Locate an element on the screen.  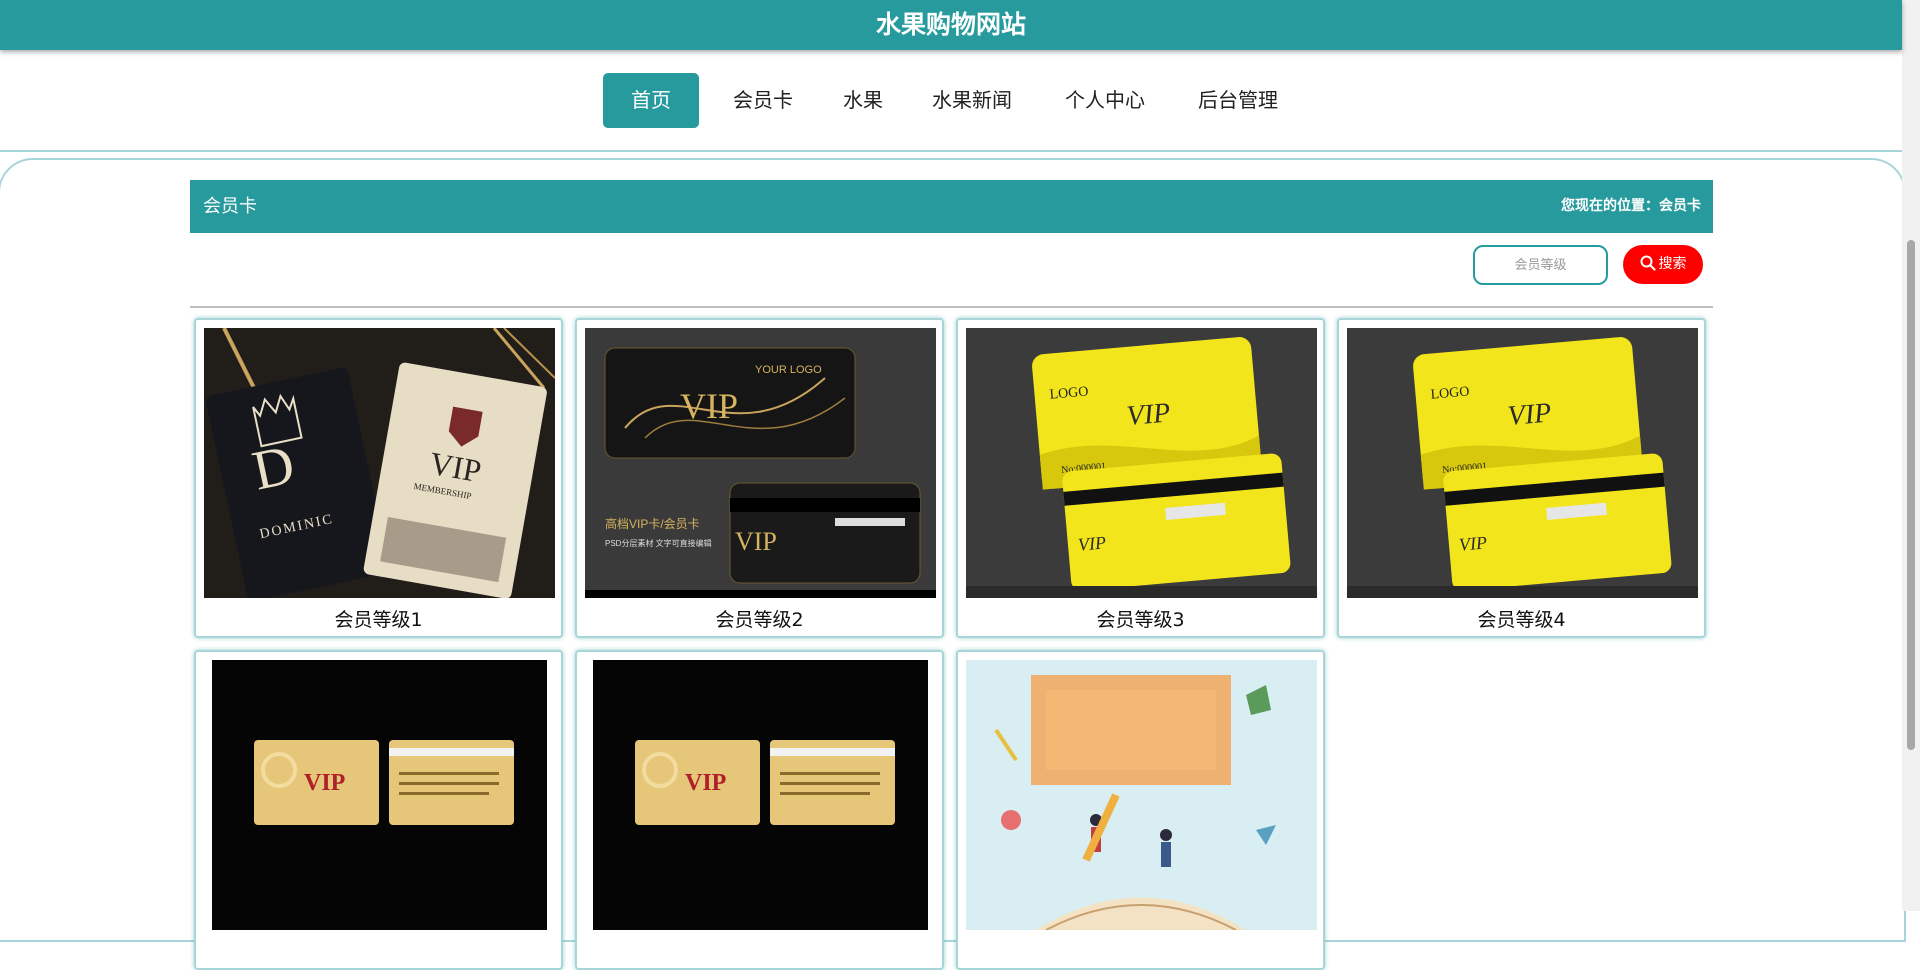
main-nav: 首页 会员卡 水果 水果新闻 个人中心 后台管理 is located at coordinates (951, 101).